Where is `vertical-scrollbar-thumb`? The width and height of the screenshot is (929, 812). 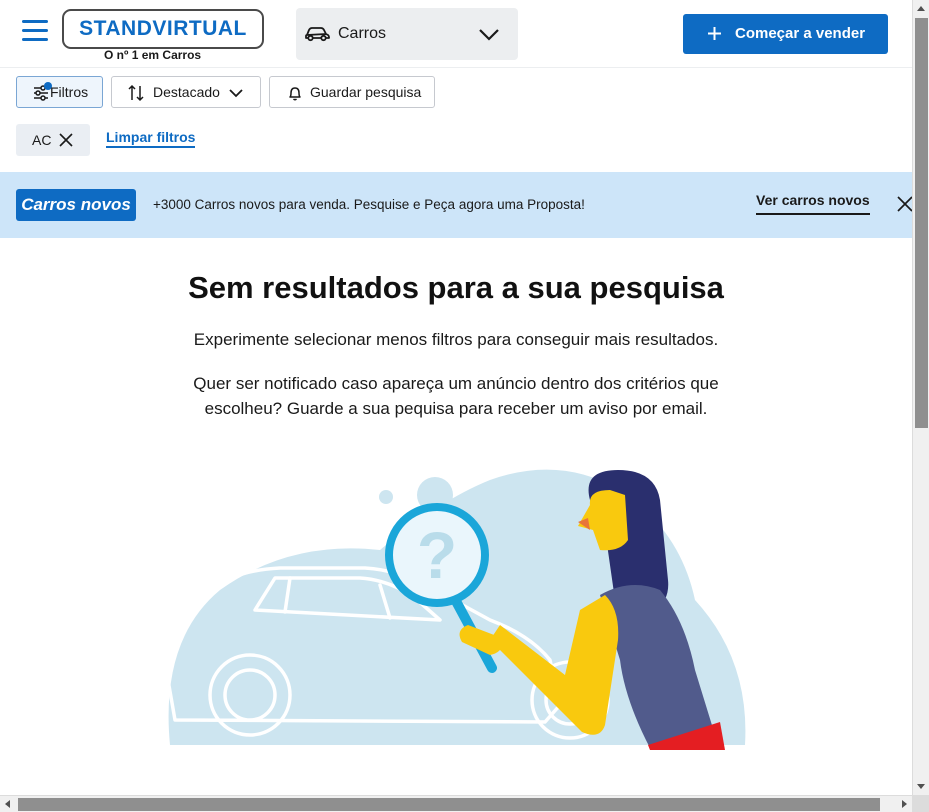 vertical-scrollbar-thumb is located at coordinates (921, 223).